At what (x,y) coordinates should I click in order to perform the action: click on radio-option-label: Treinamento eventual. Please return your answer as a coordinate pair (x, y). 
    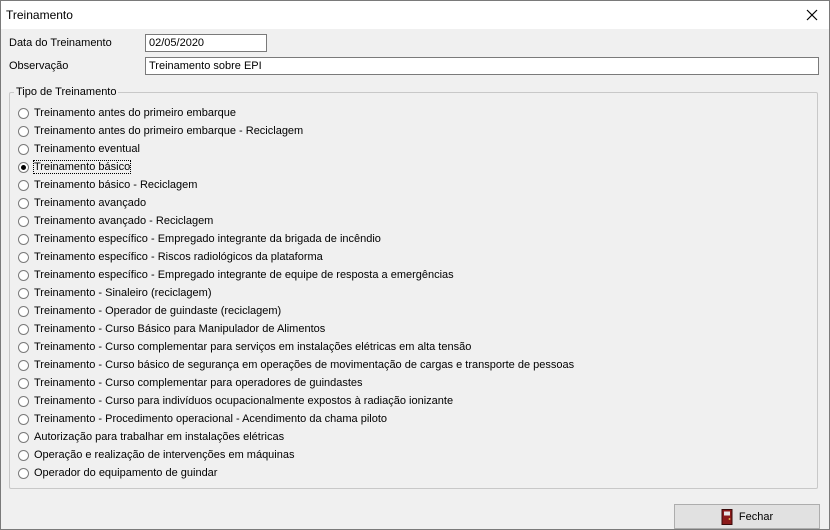
    Looking at the image, I should click on (87, 149).